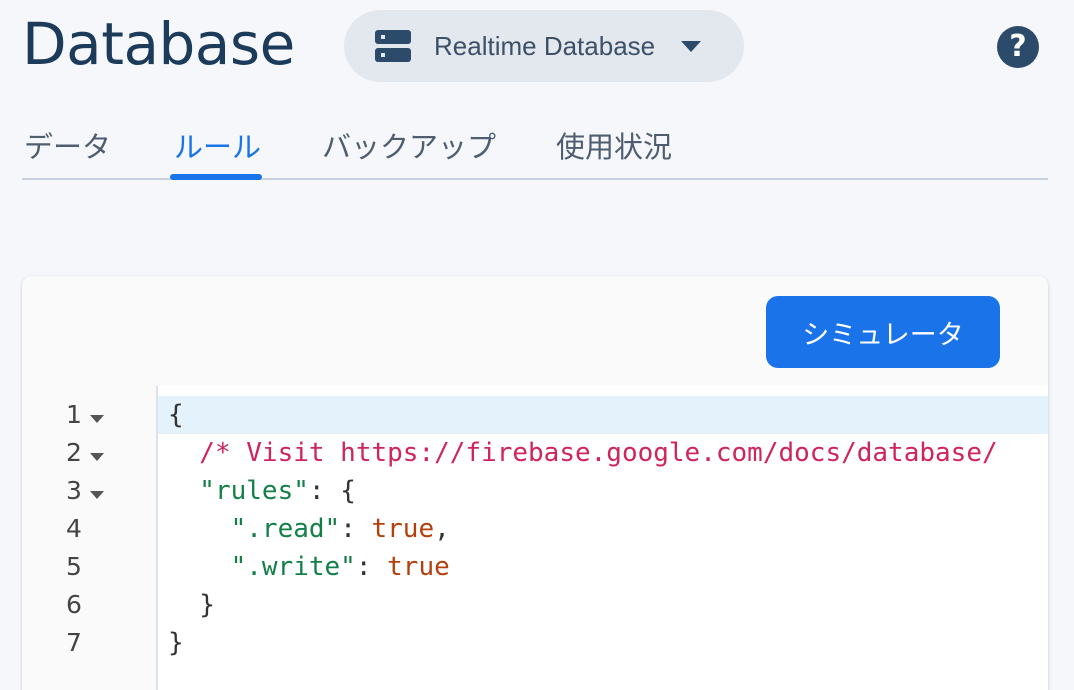 The height and width of the screenshot is (690, 1074). Describe the element at coordinates (74, 642) in the screenshot. I see `line-number-text: 7` at that location.